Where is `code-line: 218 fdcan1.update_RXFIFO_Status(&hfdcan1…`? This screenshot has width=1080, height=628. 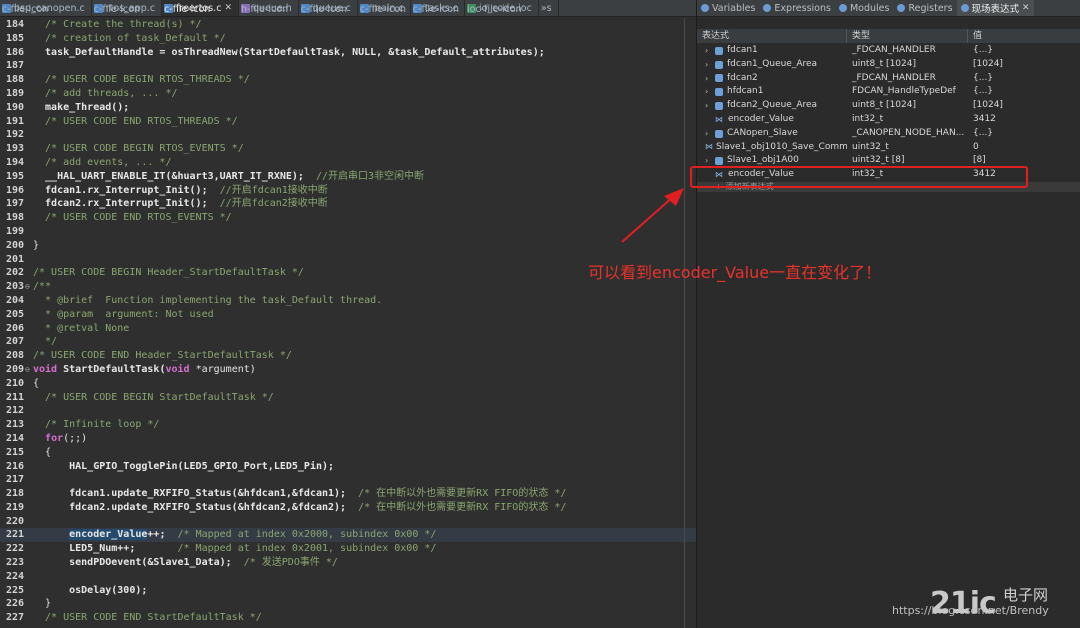
code-line: 218 fdcan1.update_RXFIFO_Status(&hfdcan1… is located at coordinates (348, 494).